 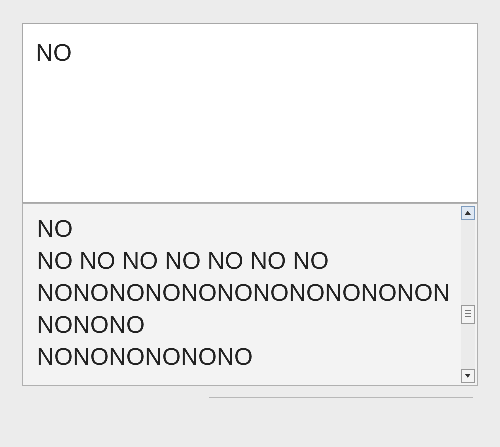 What do you see at coordinates (55, 230) in the screenshot?
I see `list-item: NO` at bounding box center [55, 230].